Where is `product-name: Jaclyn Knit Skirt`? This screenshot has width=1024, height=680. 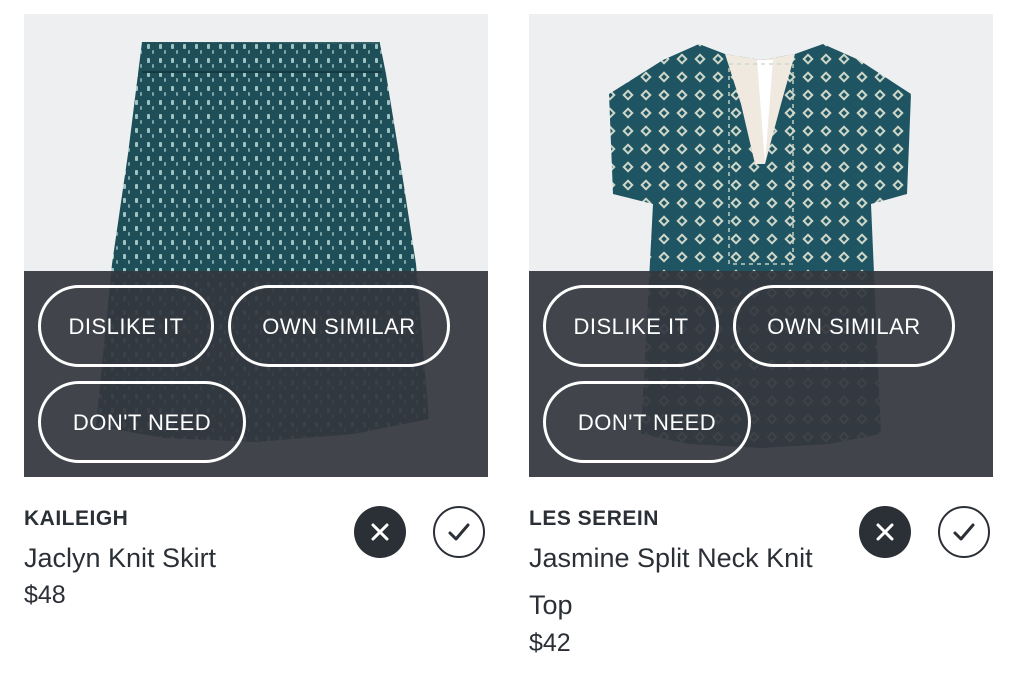 product-name: Jaclyn Knit Skirt is located at coordinates (120, 558).